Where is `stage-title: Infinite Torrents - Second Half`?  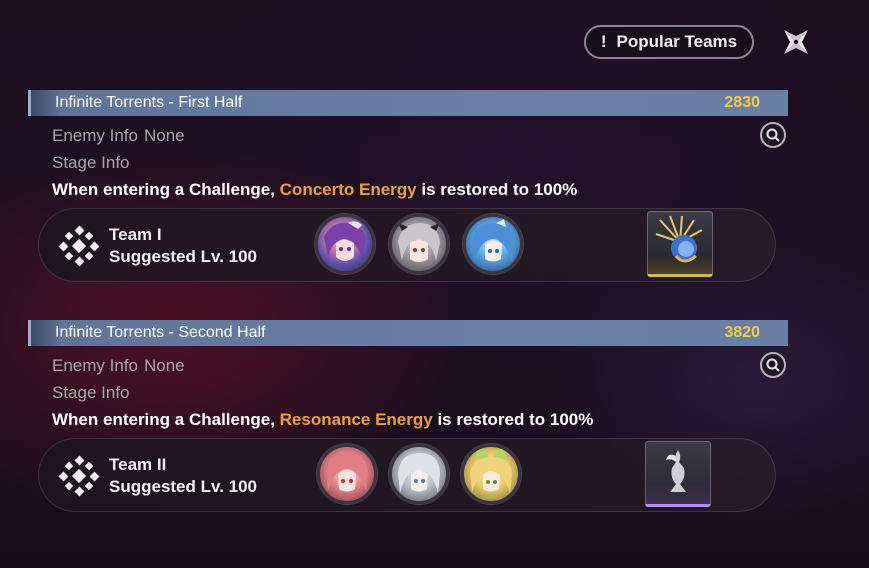 stage-title: Infinite Torrents - Second Half is located at coordinates (160, 332).